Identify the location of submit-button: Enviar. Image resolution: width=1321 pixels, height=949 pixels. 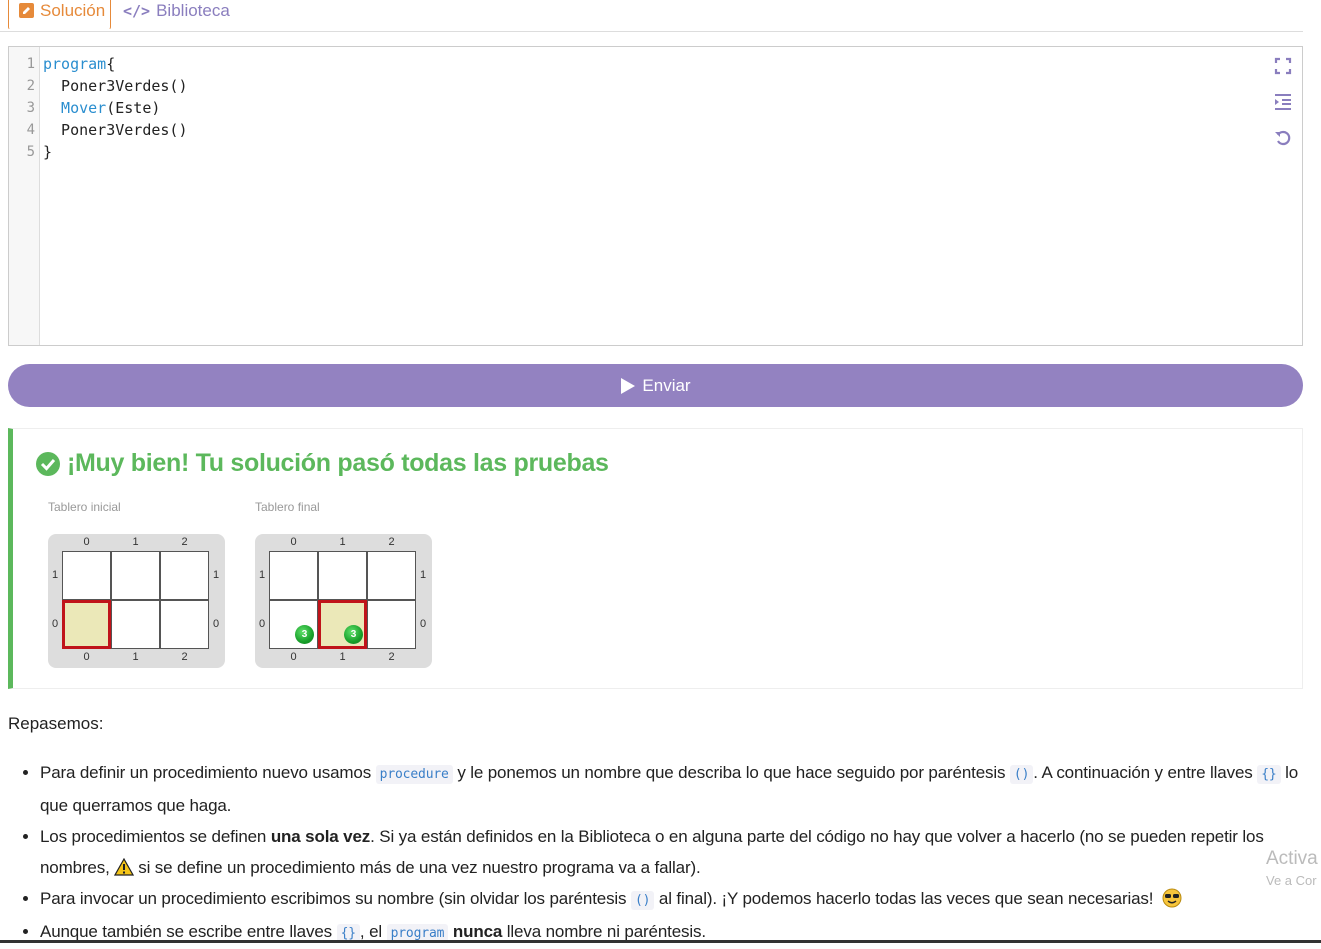
(655, 385).